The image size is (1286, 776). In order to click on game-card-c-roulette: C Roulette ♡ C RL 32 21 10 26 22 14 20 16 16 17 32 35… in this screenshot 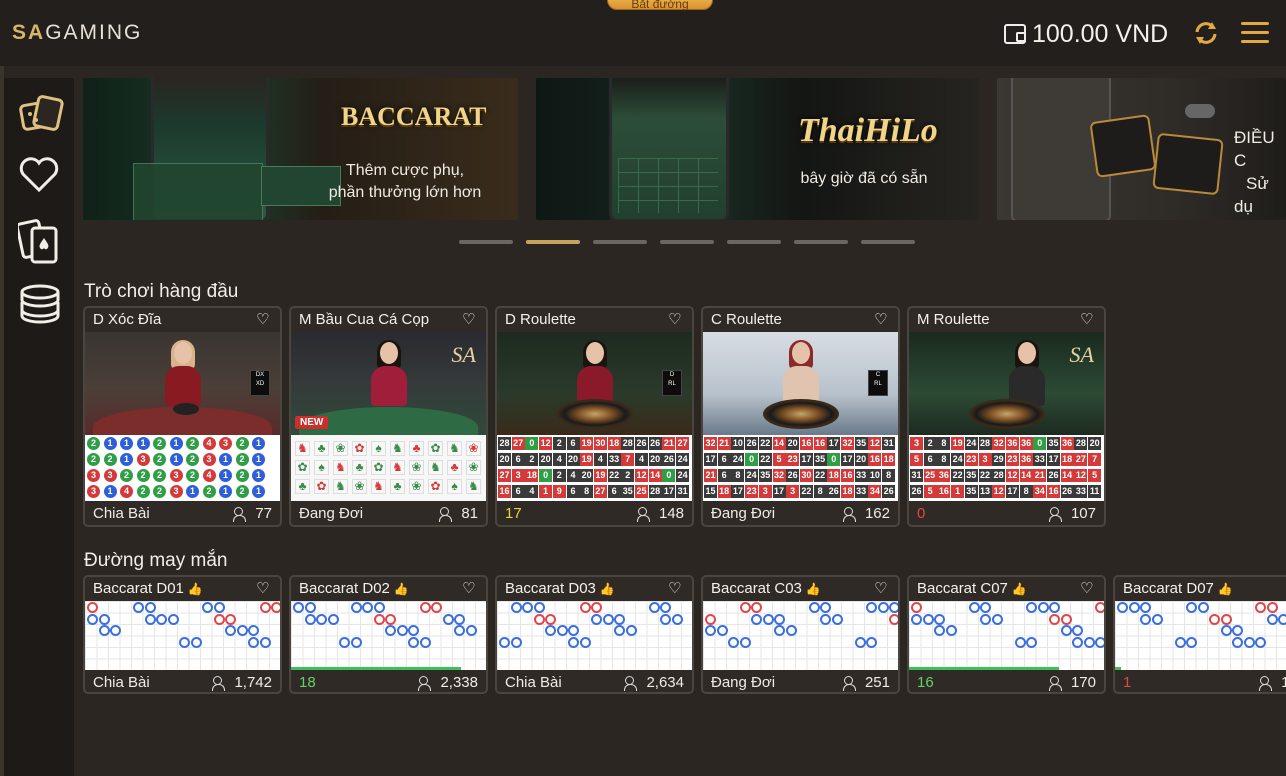, I will do `click(800, 416)`.